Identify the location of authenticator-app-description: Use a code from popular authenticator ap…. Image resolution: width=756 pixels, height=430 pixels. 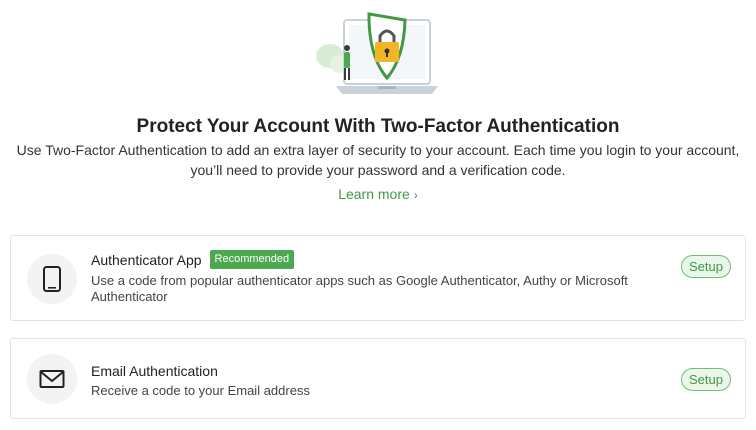
(359, 288).